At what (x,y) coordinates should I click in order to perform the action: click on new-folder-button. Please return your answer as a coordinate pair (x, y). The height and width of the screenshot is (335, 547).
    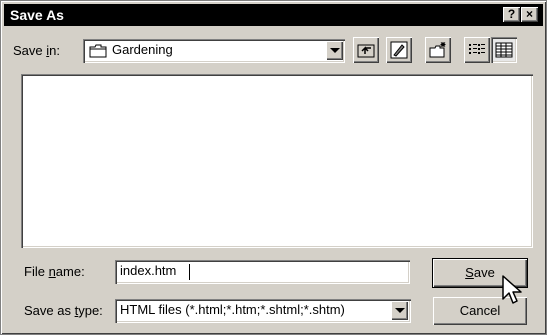
    Looking at the image, I should click on (438, 50).